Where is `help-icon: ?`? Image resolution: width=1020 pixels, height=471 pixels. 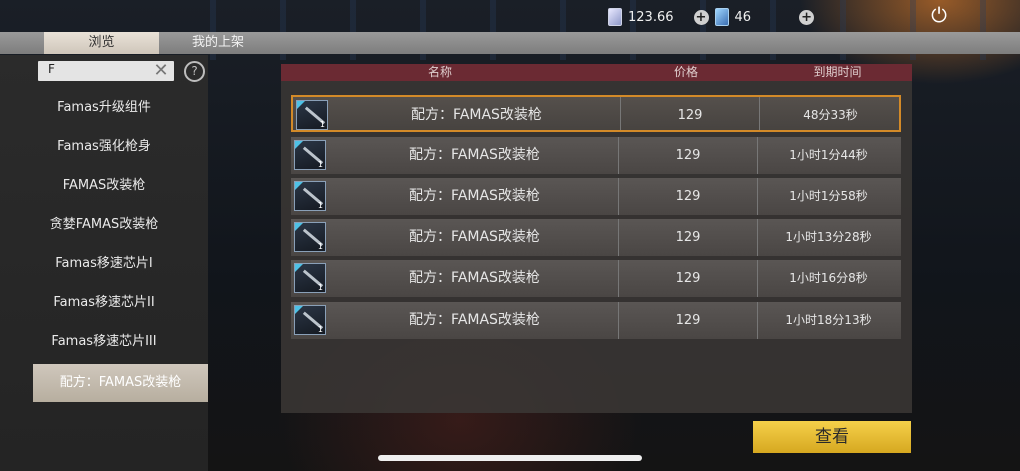
help-icon: ? is located at coordinates (194, 71).